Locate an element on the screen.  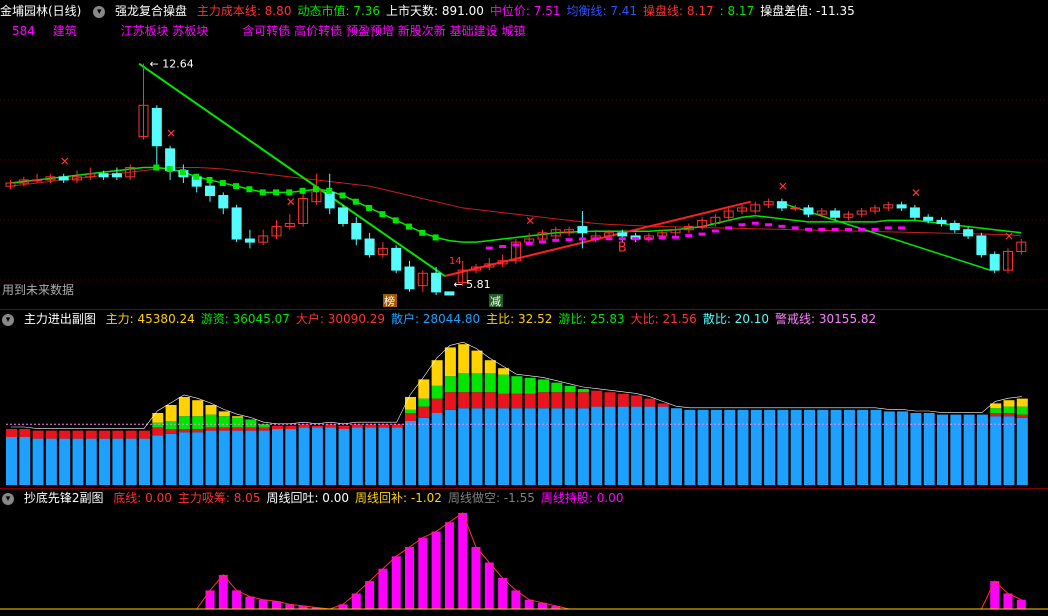
indicator-name: 强龙复合操盘 is located at coordinates (151, 11).